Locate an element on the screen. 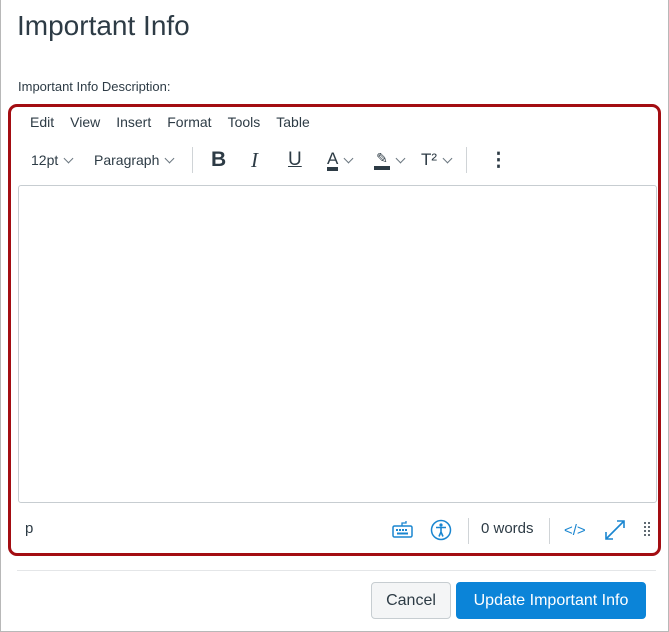  menu-format: Format is located at coordinates (189, 122).